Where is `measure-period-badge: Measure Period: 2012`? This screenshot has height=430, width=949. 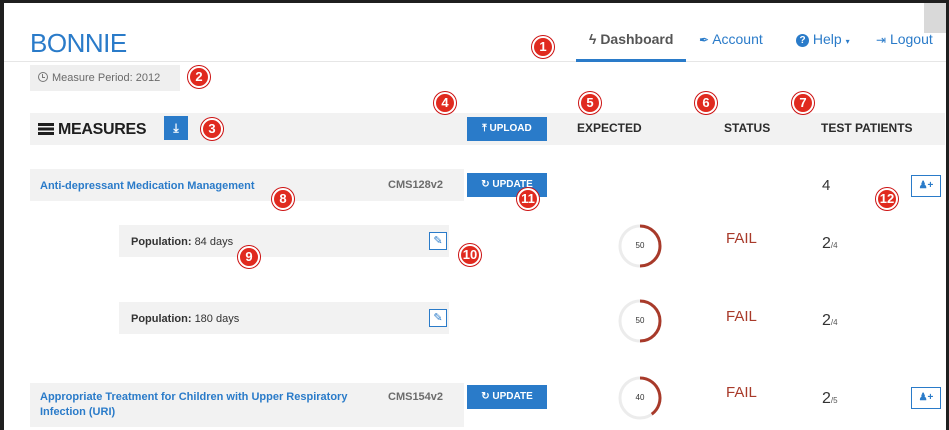
measure-period-badge: Measure Period: 2012 is located at coordinates (105, 78).